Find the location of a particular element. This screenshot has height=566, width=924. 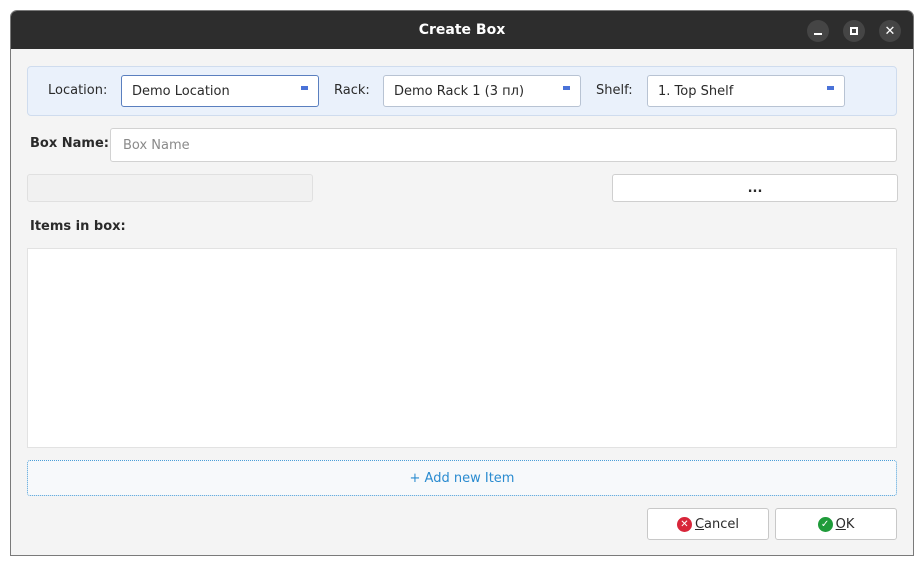

cancel-label: Cancel is located at coordinates (717, 524).